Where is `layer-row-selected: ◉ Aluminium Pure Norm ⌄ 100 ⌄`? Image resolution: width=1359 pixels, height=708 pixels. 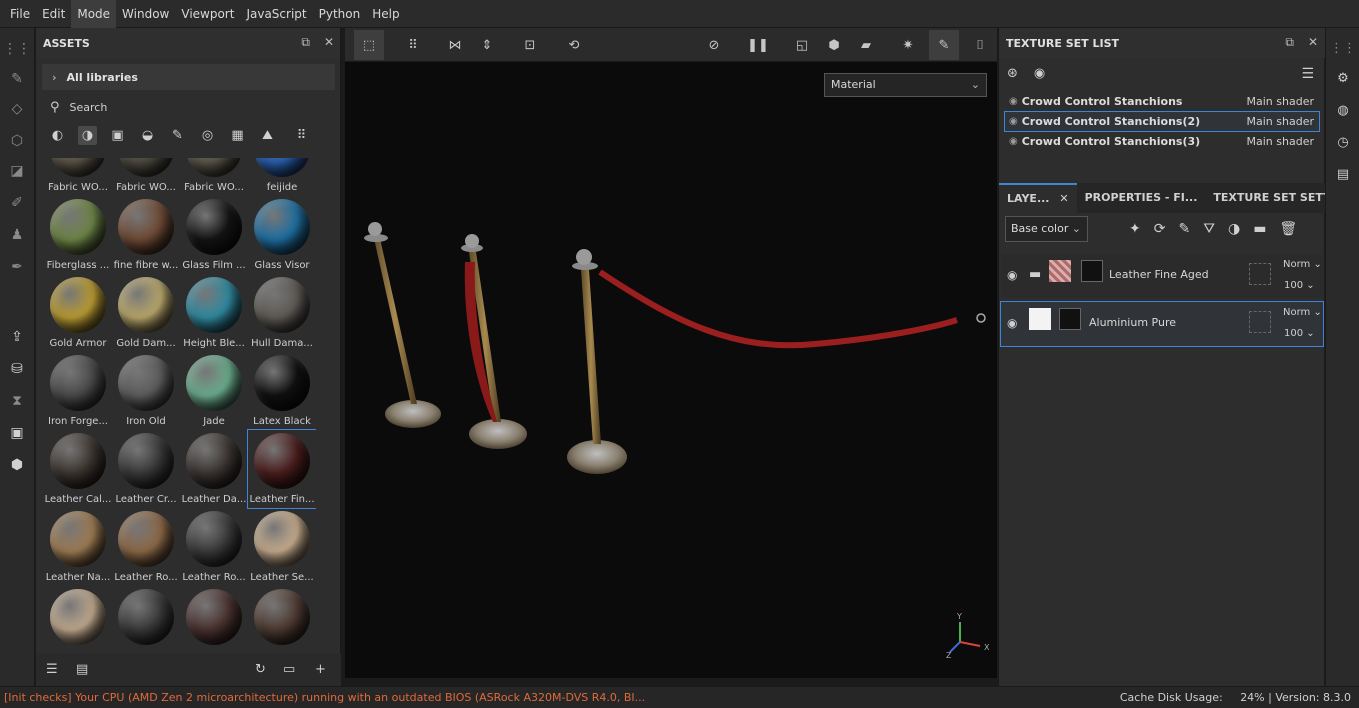
layer-row-selected: ◉ Aluminium Pure Norm ⌄ 100 ⌄ is located at coordinates (1162, 324).